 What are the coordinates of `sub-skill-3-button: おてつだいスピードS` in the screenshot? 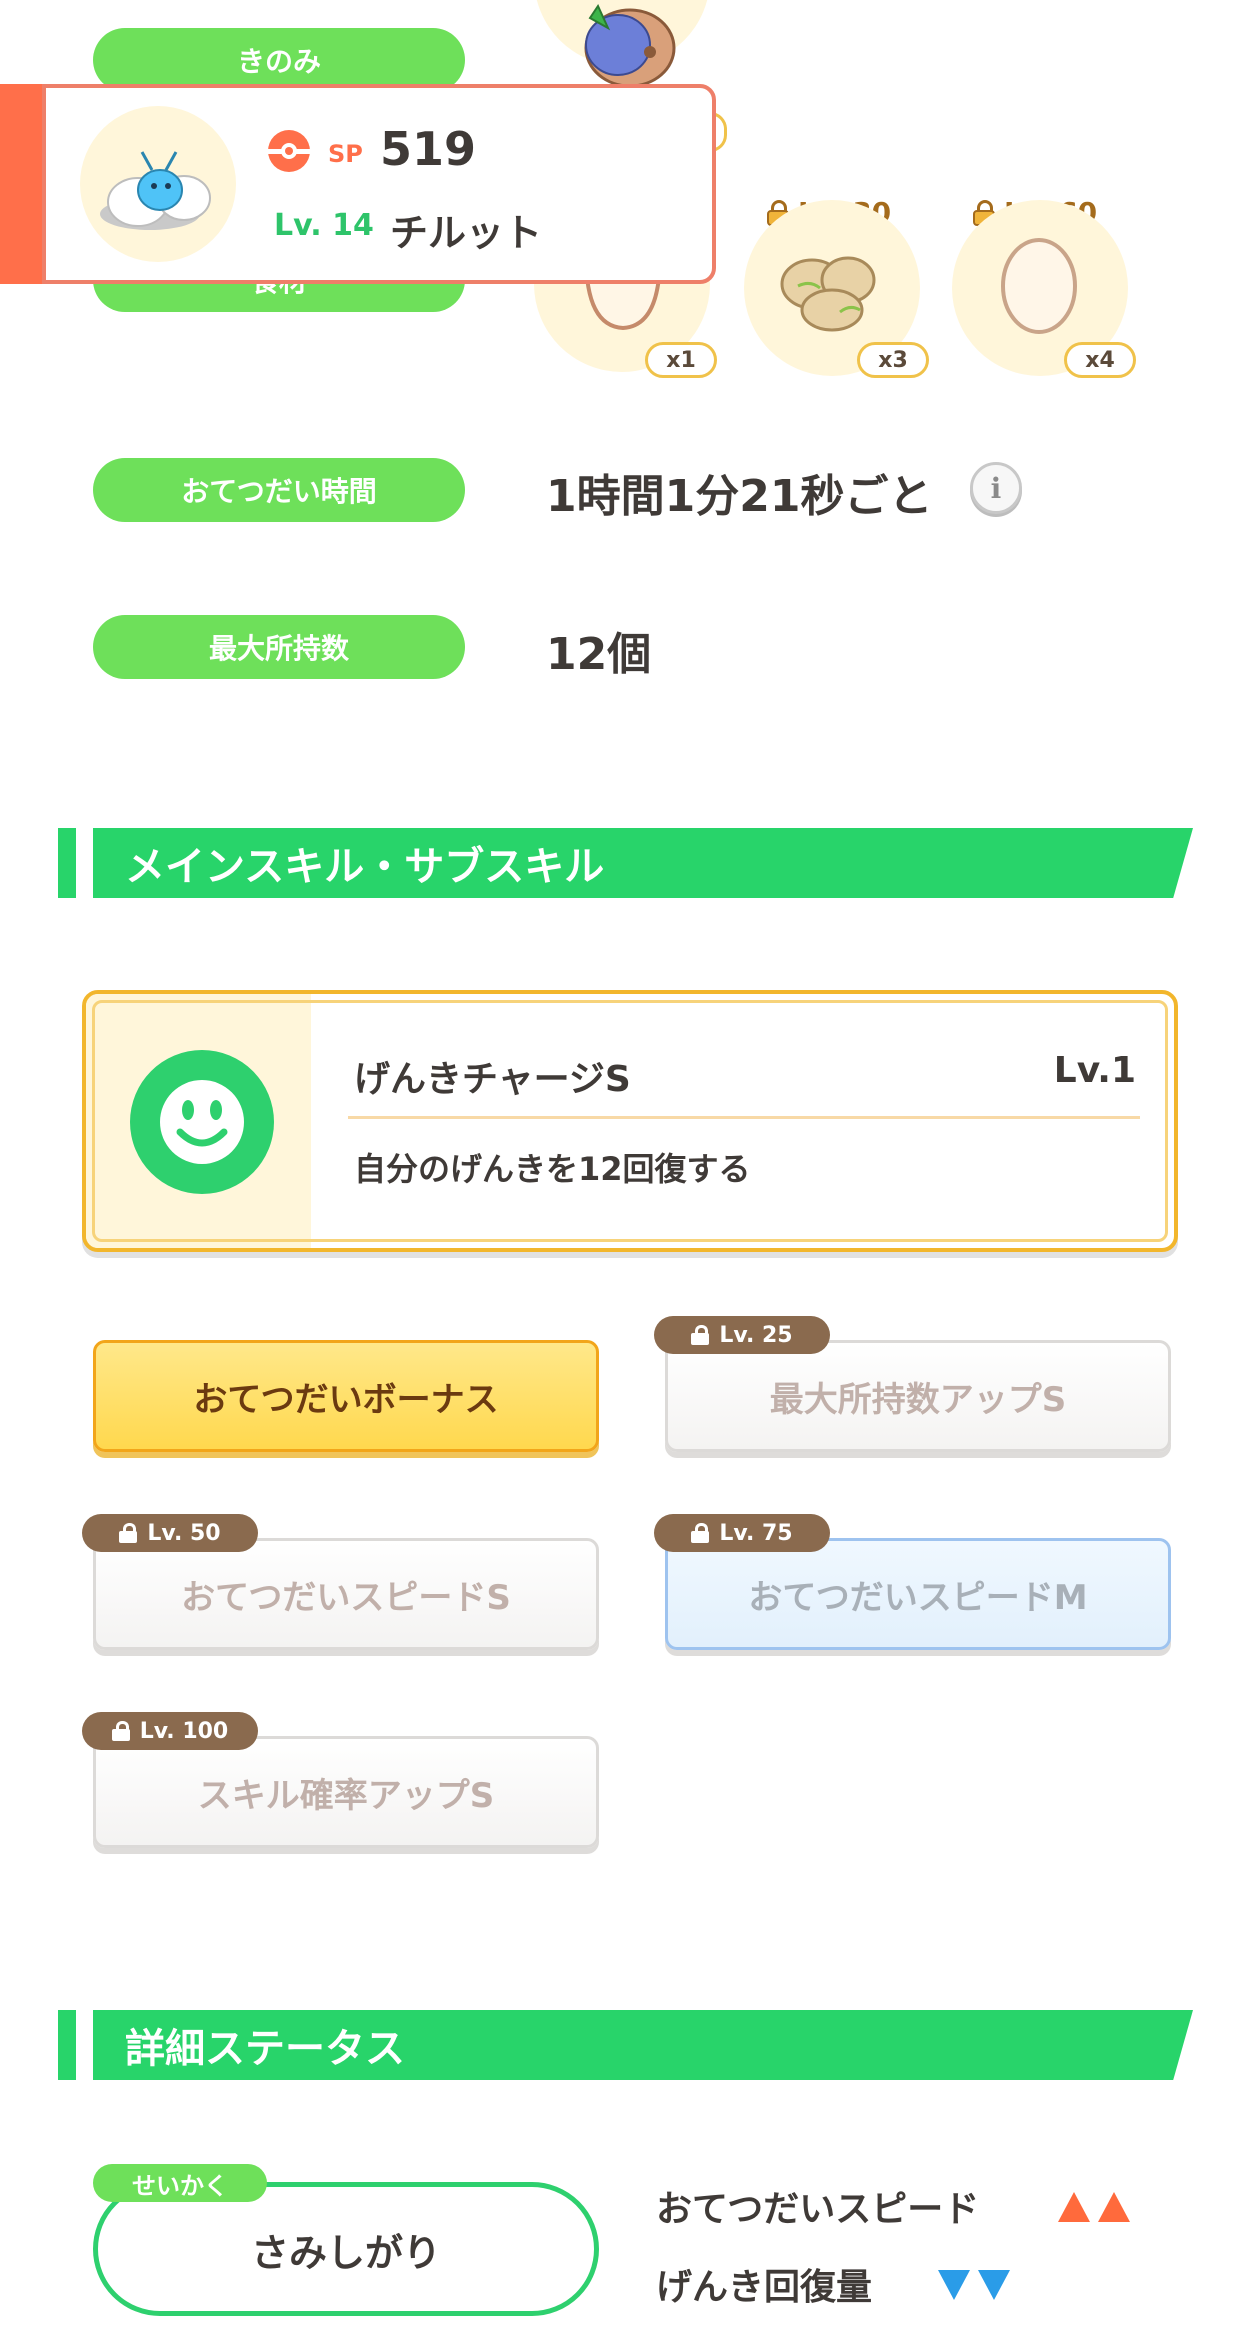 It's located at (346, 1594).